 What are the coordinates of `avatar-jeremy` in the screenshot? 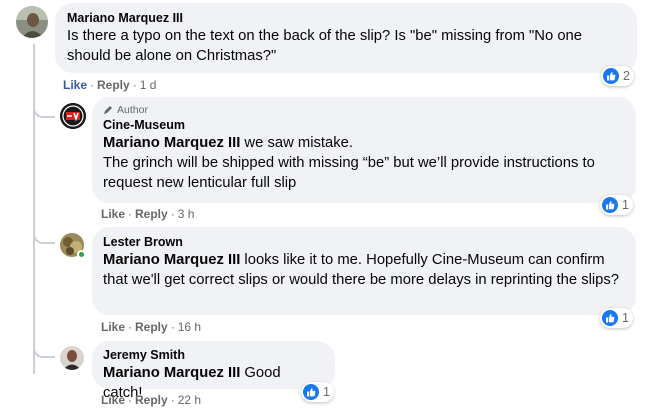 It's located at (72, 358).